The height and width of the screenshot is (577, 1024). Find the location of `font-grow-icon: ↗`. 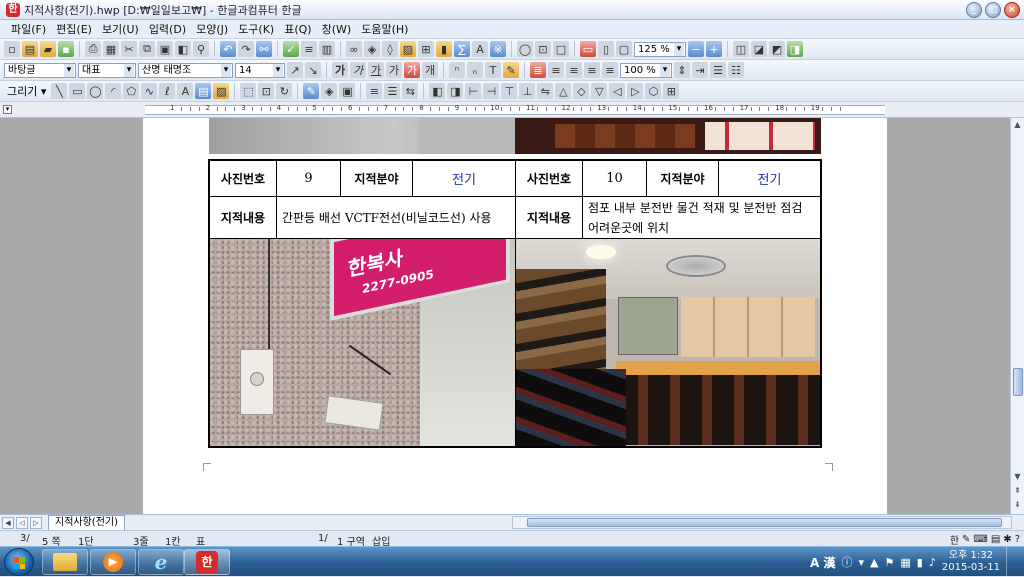

font-grow-icon: ↗ is located at coordinates (295, 70).